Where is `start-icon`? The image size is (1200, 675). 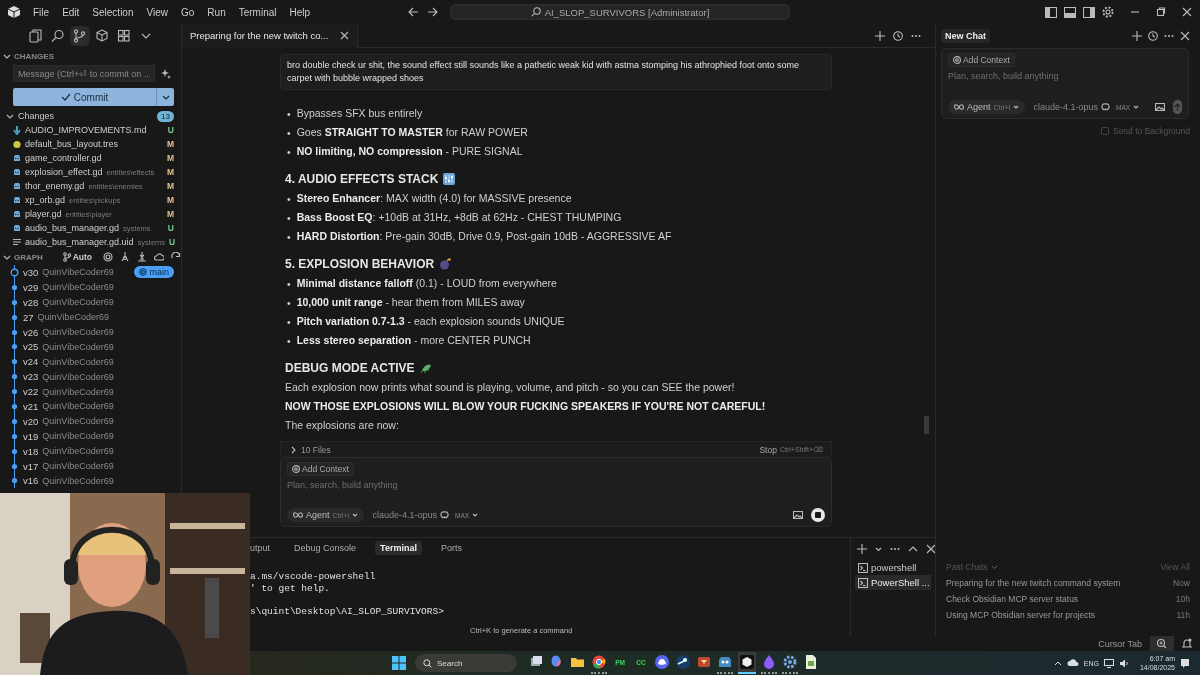
start-icon is located at coordinates (399, 663).